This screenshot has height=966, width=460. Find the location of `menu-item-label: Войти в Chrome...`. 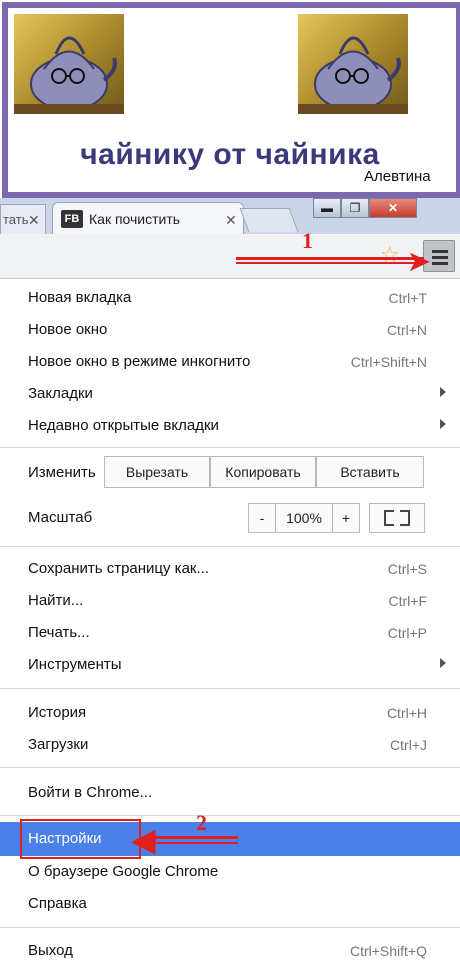

menu-item-label: Войти в Chrome... is located at coordinates (90, 792).